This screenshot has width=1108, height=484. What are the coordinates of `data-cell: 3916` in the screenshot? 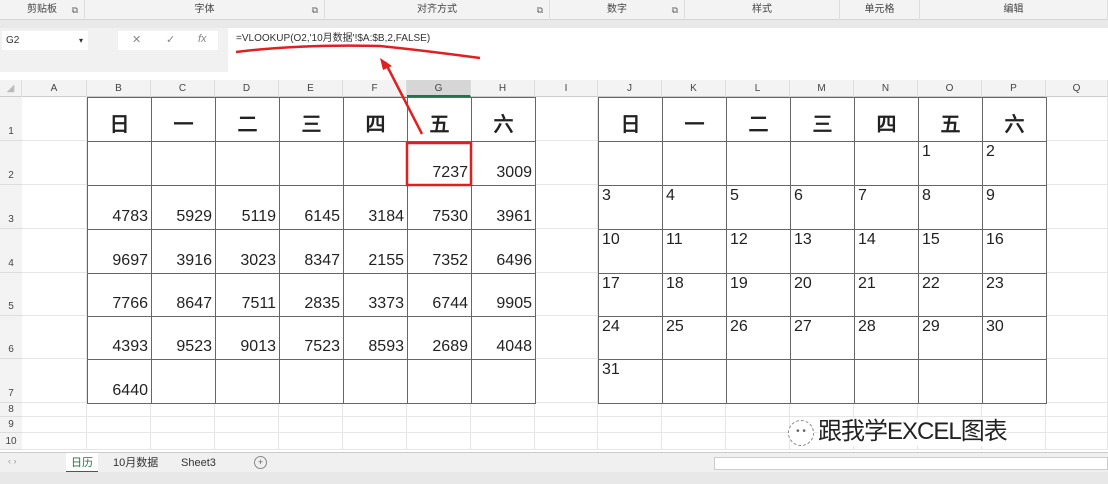 It's located at (183, 251).